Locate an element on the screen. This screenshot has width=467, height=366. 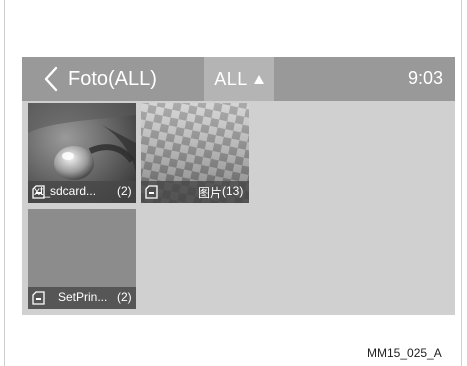
album-caption: xt_sdcard... (2) is located at coordinates (82, 192).